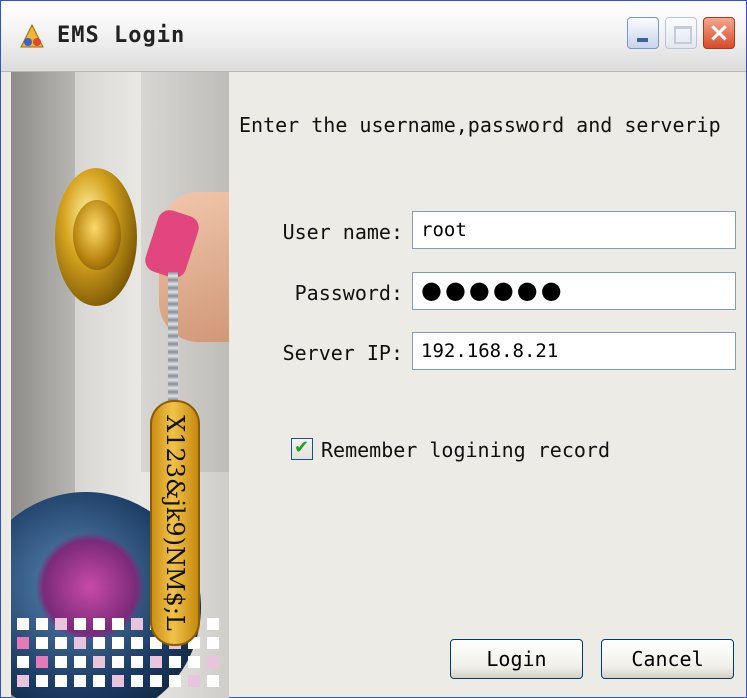 The image size is (747, 698). I want to click on maximize-icon, so click(683, 35).